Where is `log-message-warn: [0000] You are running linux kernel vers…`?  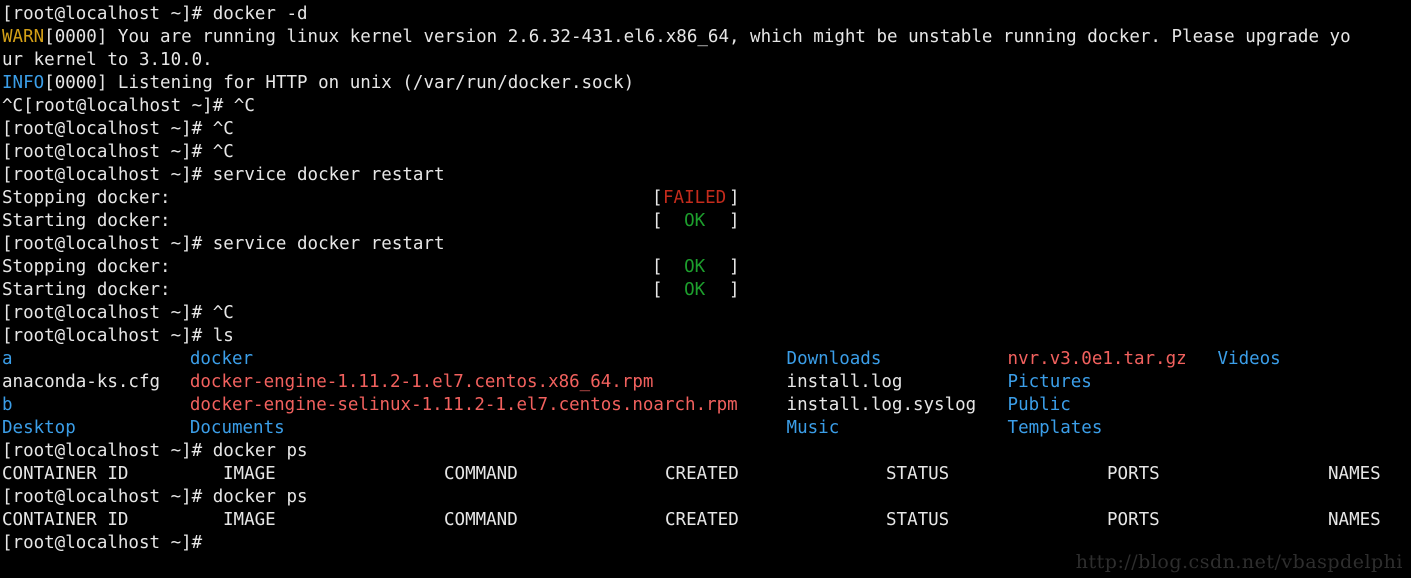
log-message-warn: [0000] You are running linux kernel vers… is located at coordinates (697, 37).